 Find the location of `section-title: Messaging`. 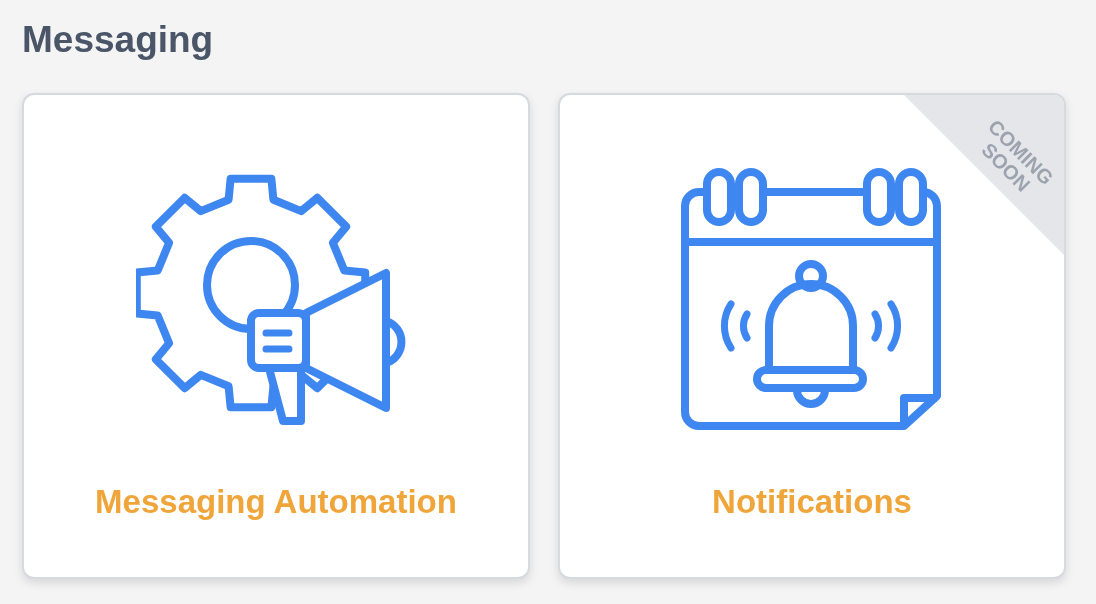

section-title: Messaging is located at coordinates (118, 39).